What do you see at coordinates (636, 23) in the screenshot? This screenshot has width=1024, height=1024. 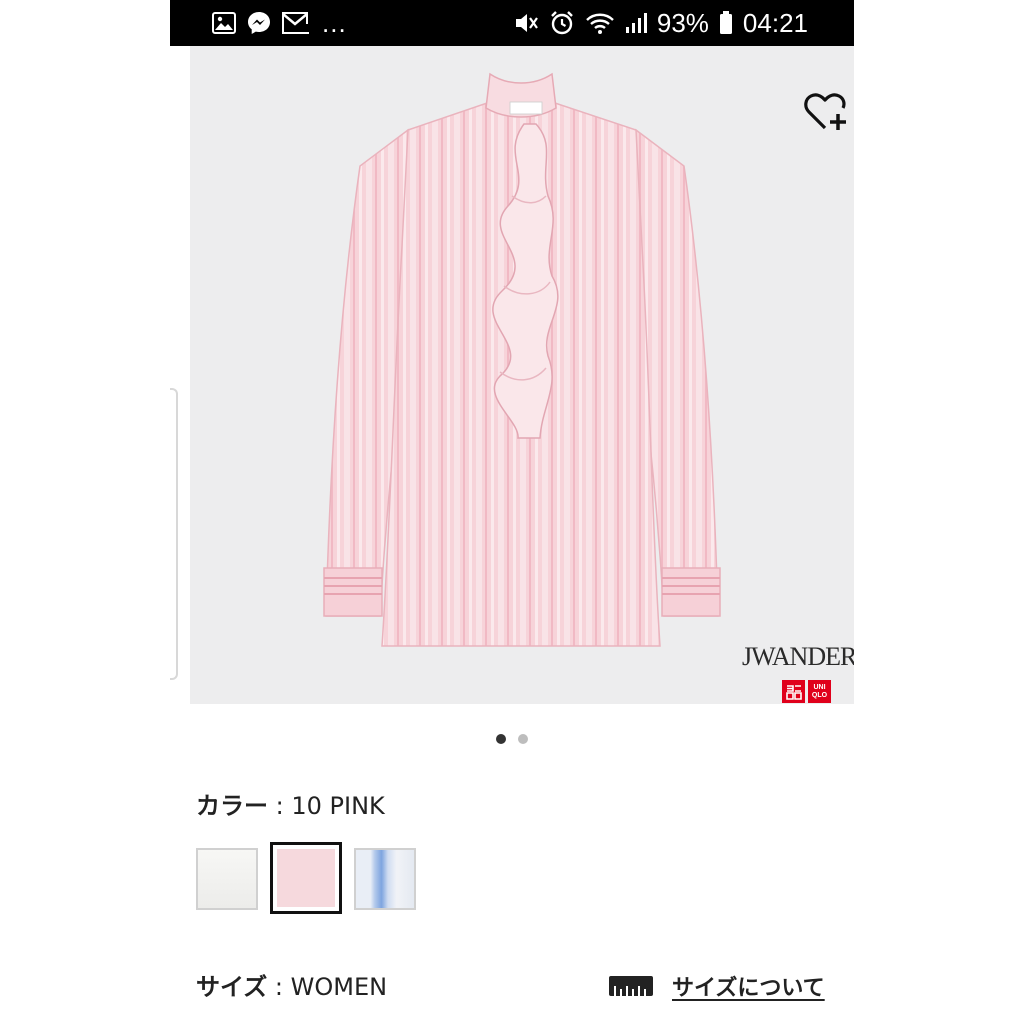 I see `signal-icon` at bounding box center [636, 23].